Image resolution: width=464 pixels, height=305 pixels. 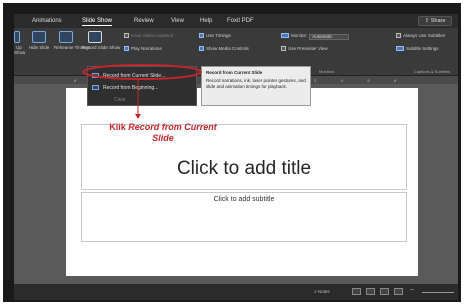 I want to click on notes-button: ≡ Notes, so click(x=322, y=291).